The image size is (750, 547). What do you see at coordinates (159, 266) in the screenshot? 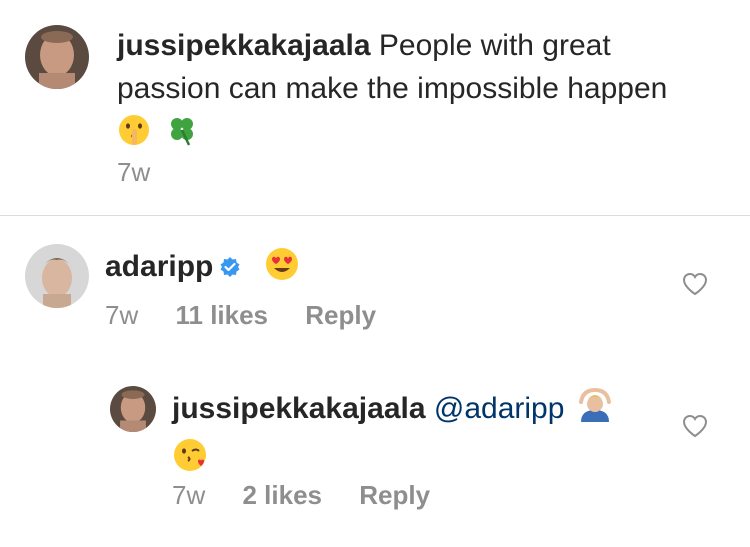
I see `comment-1-username: adaripp` at bounding box center [159, 266].